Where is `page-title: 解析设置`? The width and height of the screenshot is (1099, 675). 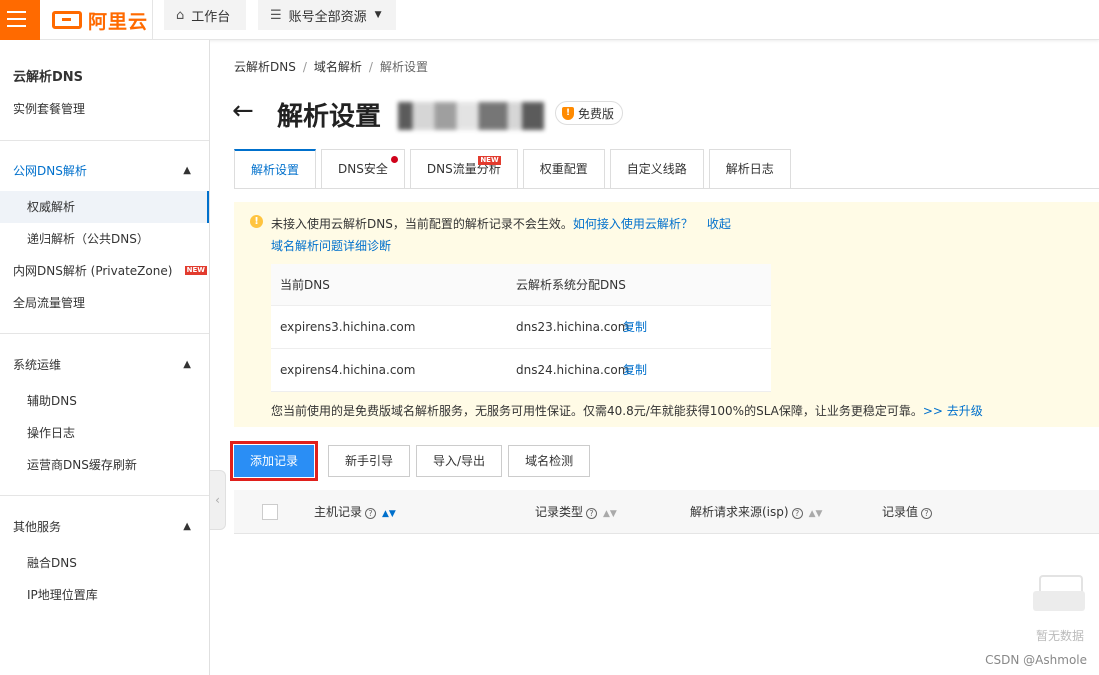 page-title: 解析设置 is located at coordinates (329, 117).